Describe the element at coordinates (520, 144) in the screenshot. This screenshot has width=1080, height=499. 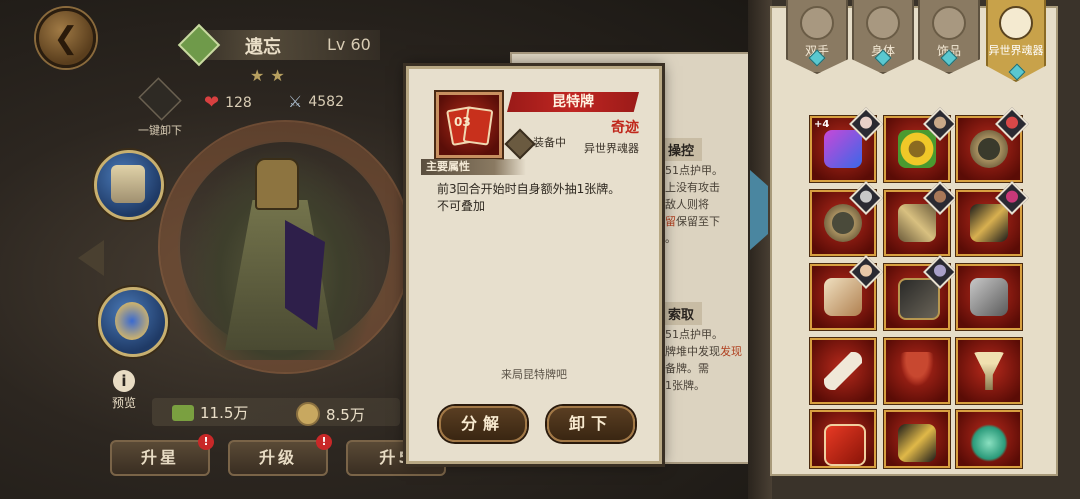
I see `equipped-badge-icon` at that location.